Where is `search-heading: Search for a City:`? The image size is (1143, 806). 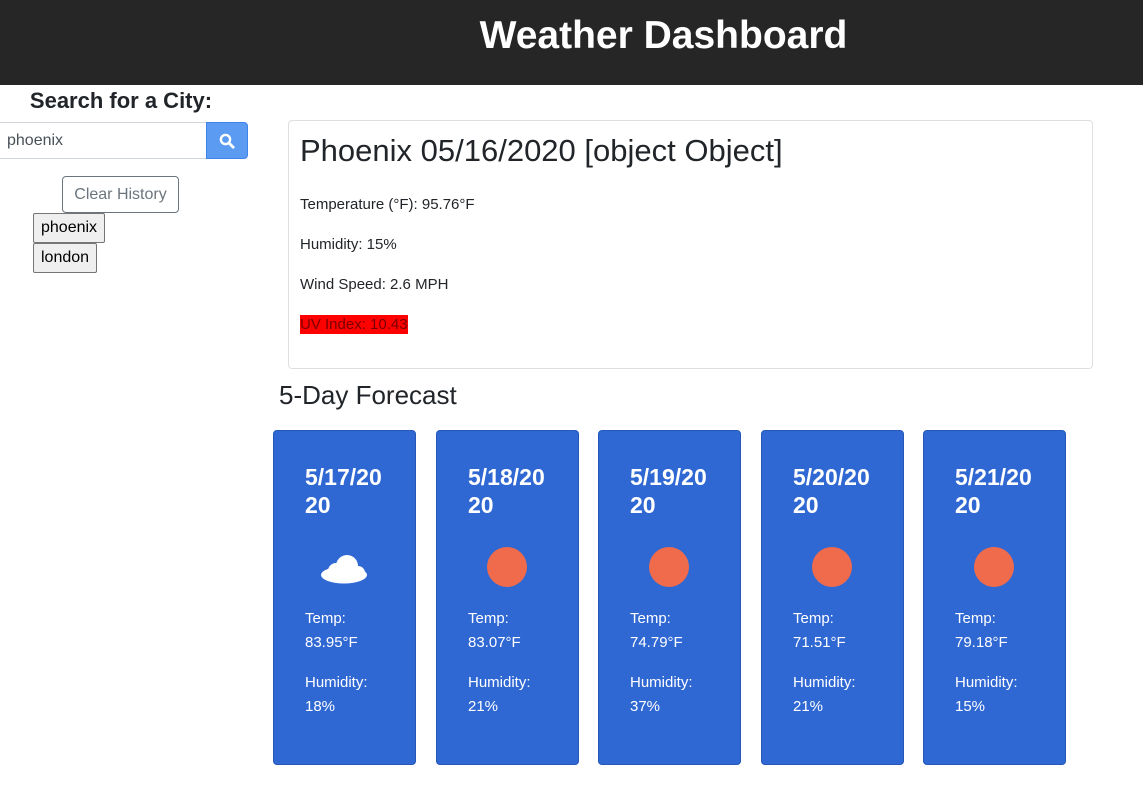
search-heading: Search for a City: is located at coordinates (121, 100).